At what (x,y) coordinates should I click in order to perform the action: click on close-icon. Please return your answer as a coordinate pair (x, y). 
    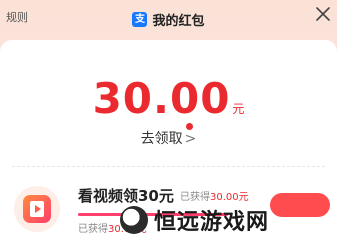
    Looking at the image, I should click on (323, 14).